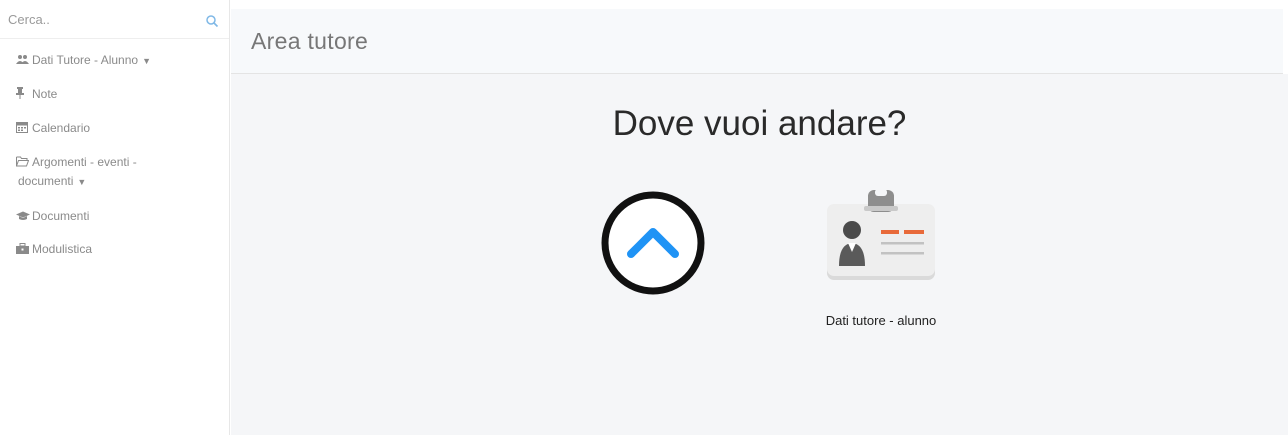  Describe the element at coordinates (757, 41) in the screenshot. I see `page-header: Area tutore` at that location.